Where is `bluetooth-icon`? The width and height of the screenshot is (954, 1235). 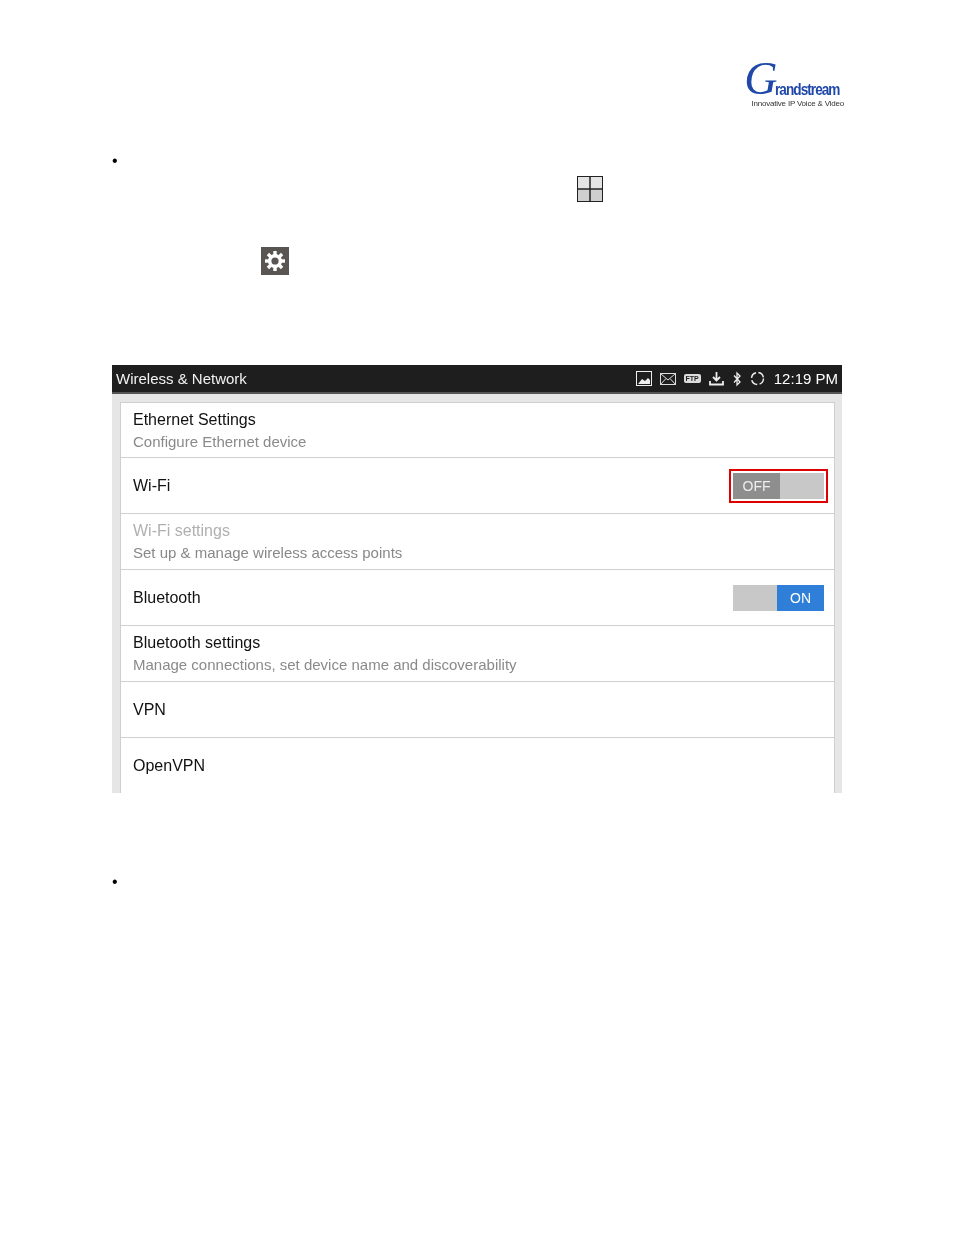
bluetooth-icon is located at coordinates (736, 378).